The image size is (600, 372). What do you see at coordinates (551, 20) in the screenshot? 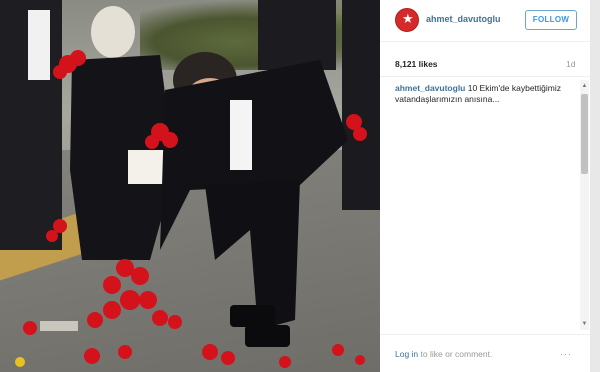
I see `follow-button: FOLLOW` at bounding box center [551, 20].